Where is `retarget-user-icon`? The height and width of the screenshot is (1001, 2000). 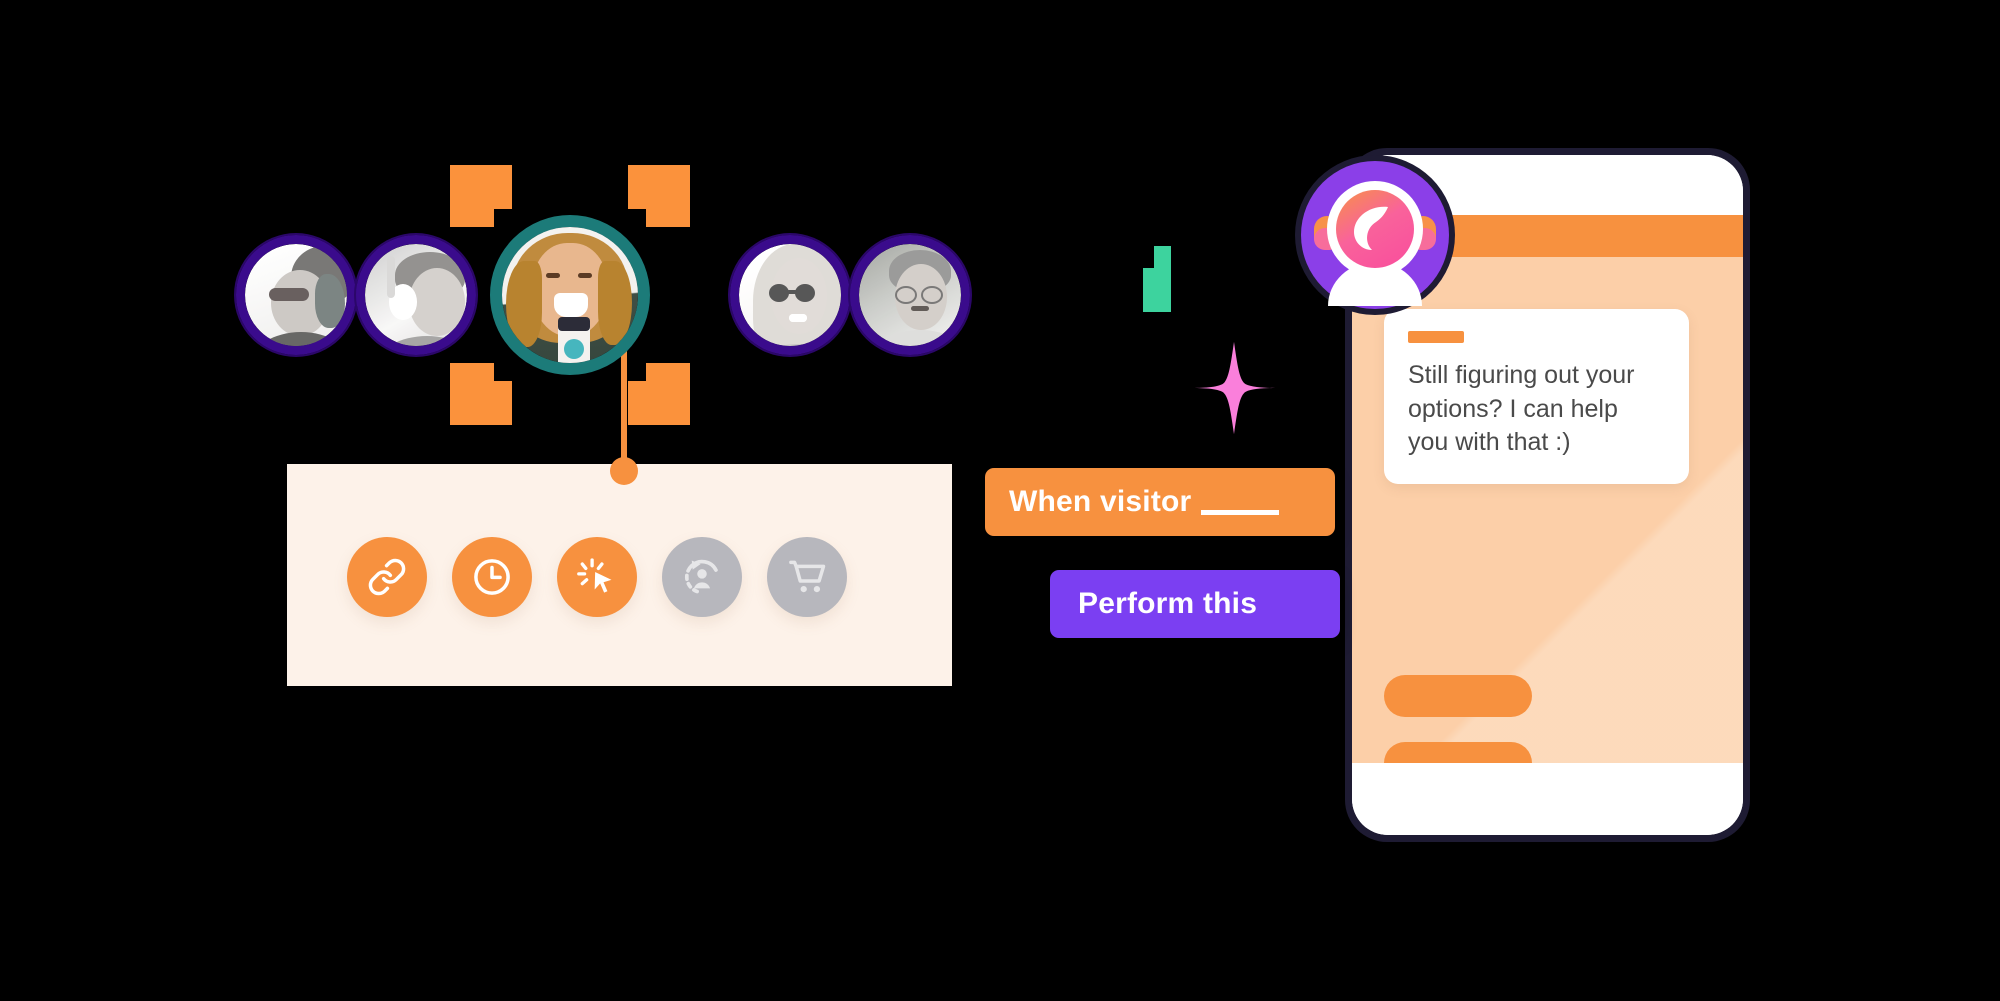 retarget-user-icon is located at coordinates (702, 577).